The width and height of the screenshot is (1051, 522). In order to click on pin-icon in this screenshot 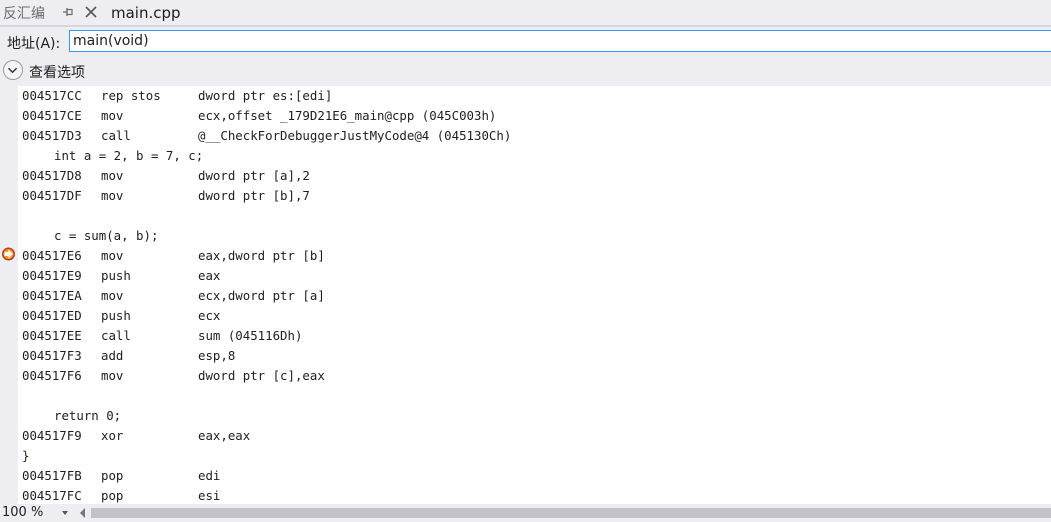, I will do `click(68, 12)`.